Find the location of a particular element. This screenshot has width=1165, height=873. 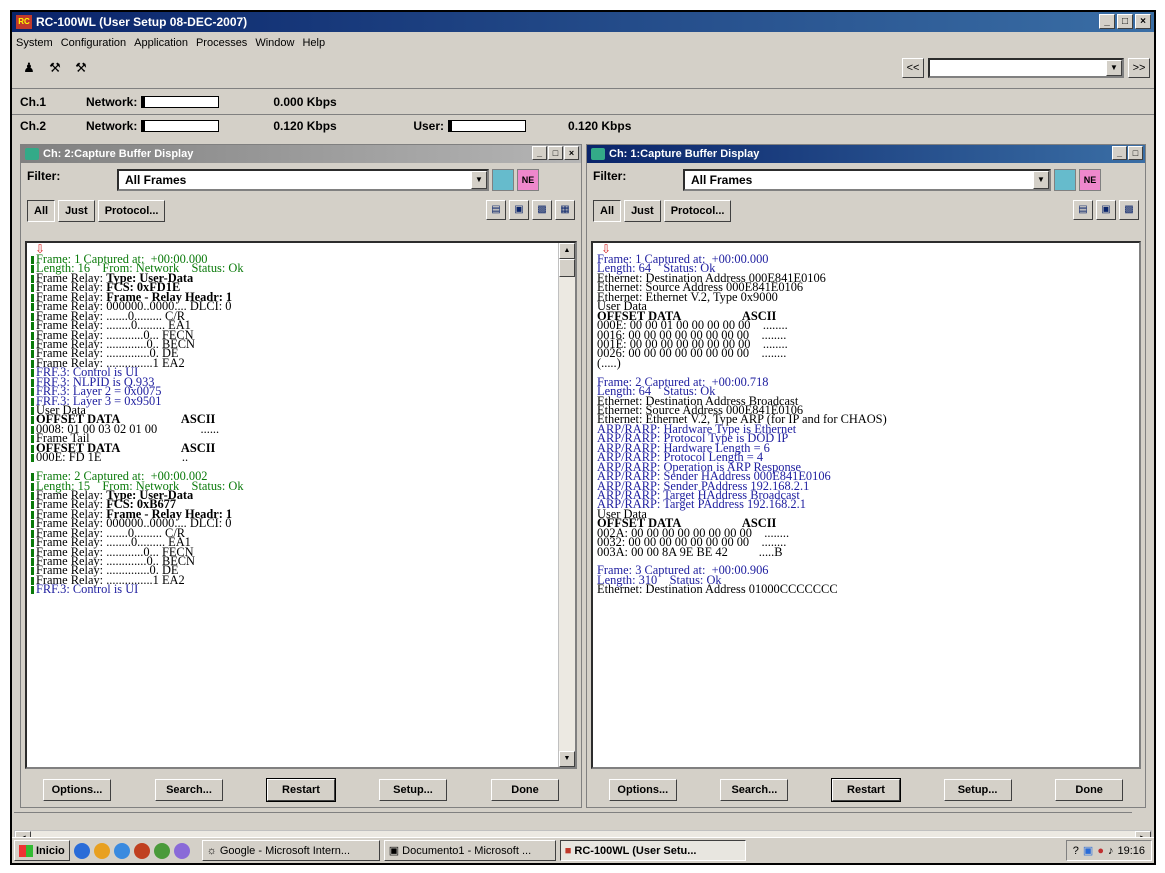

scroll-thumb is located at coordinates (567, 268).